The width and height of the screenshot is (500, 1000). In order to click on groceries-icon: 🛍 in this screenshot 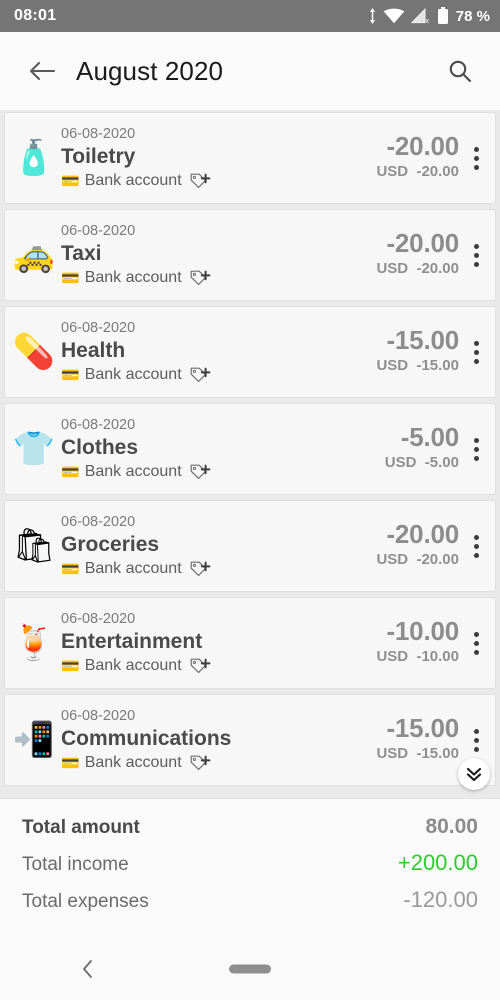, I will do `click(34, 546)`.